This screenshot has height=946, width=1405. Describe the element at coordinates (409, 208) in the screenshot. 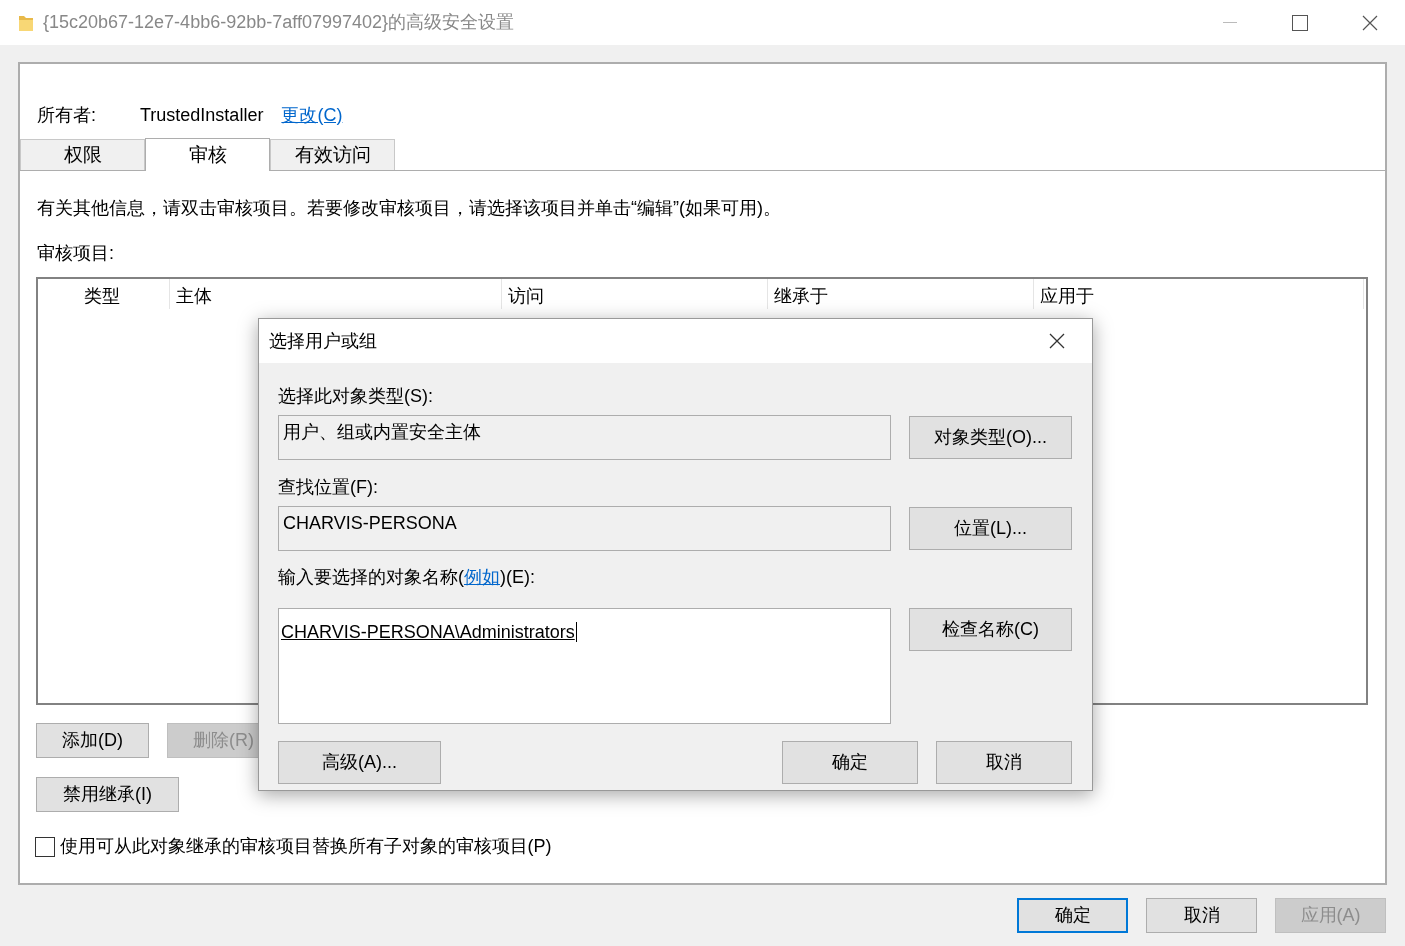

I see `description-text: 有关其他信息，请双击审核项目。若要修改审核项目，请选择该项目并单击“编辑”(如果可用)。` at that location.